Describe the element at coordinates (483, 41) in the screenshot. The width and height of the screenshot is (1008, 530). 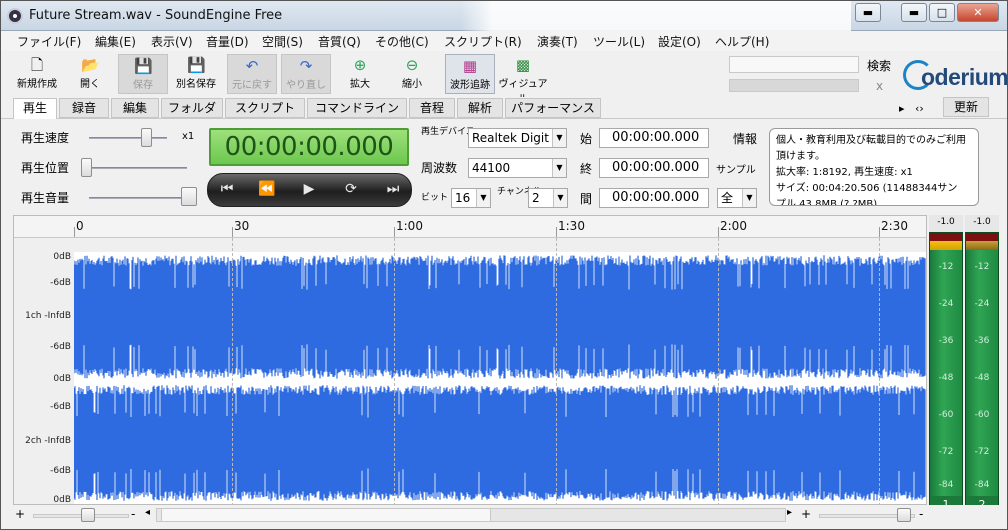
I see `menu-script: スクリプト(R)` at that location.